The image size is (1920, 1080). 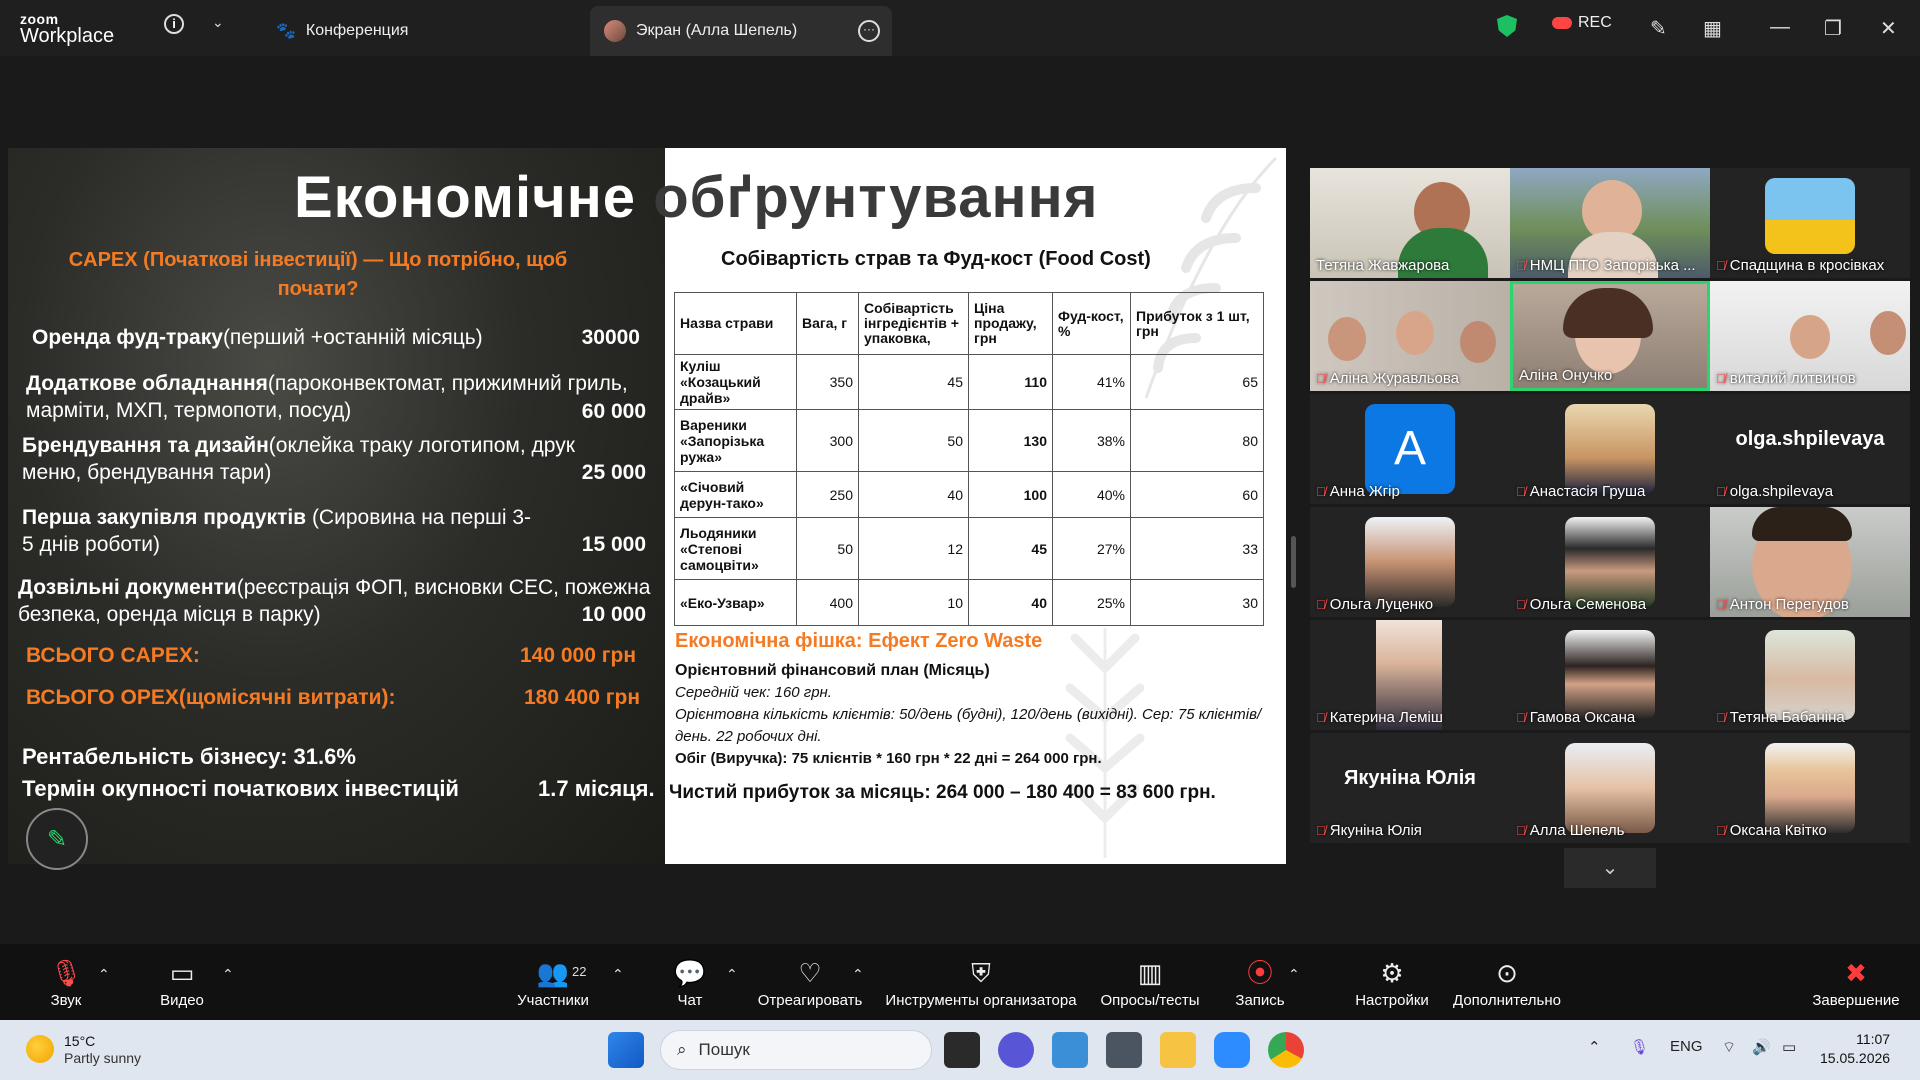 I want to click on capex-item-amount: 15 000, so click(x=613, y=544).